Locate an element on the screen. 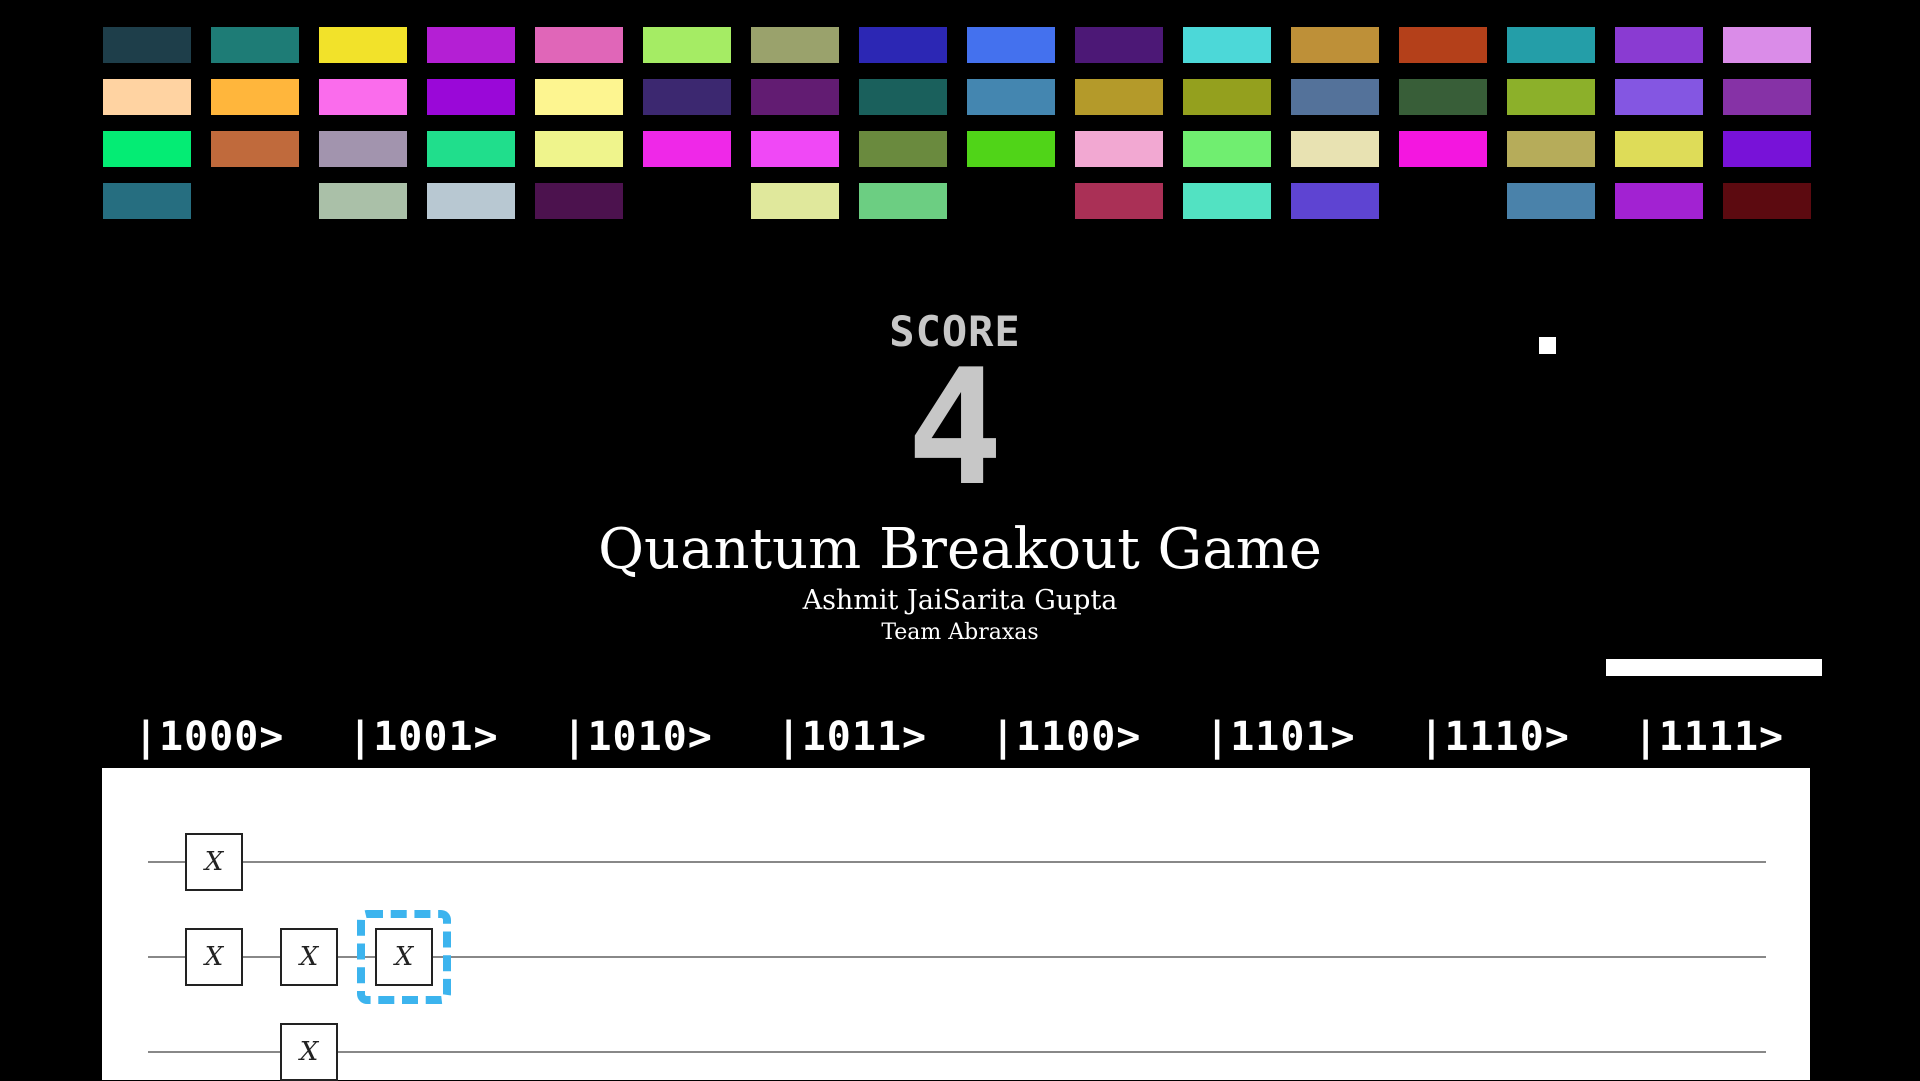 The image size is (1920, 1081). team-name: Team Abraxas is located at coordinates (960, 632).